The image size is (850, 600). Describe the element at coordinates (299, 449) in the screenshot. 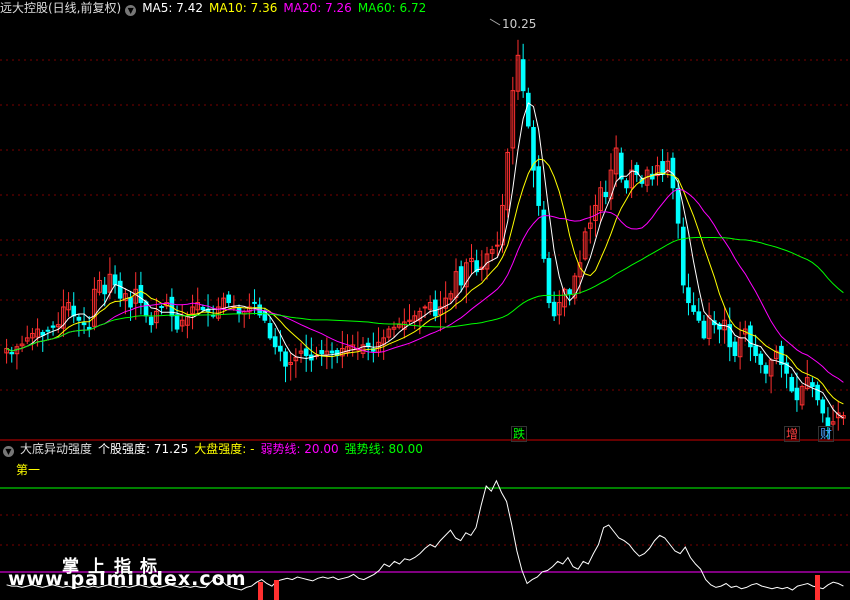

I see `weak-line-value: 弱势线: 20.00` at that location.